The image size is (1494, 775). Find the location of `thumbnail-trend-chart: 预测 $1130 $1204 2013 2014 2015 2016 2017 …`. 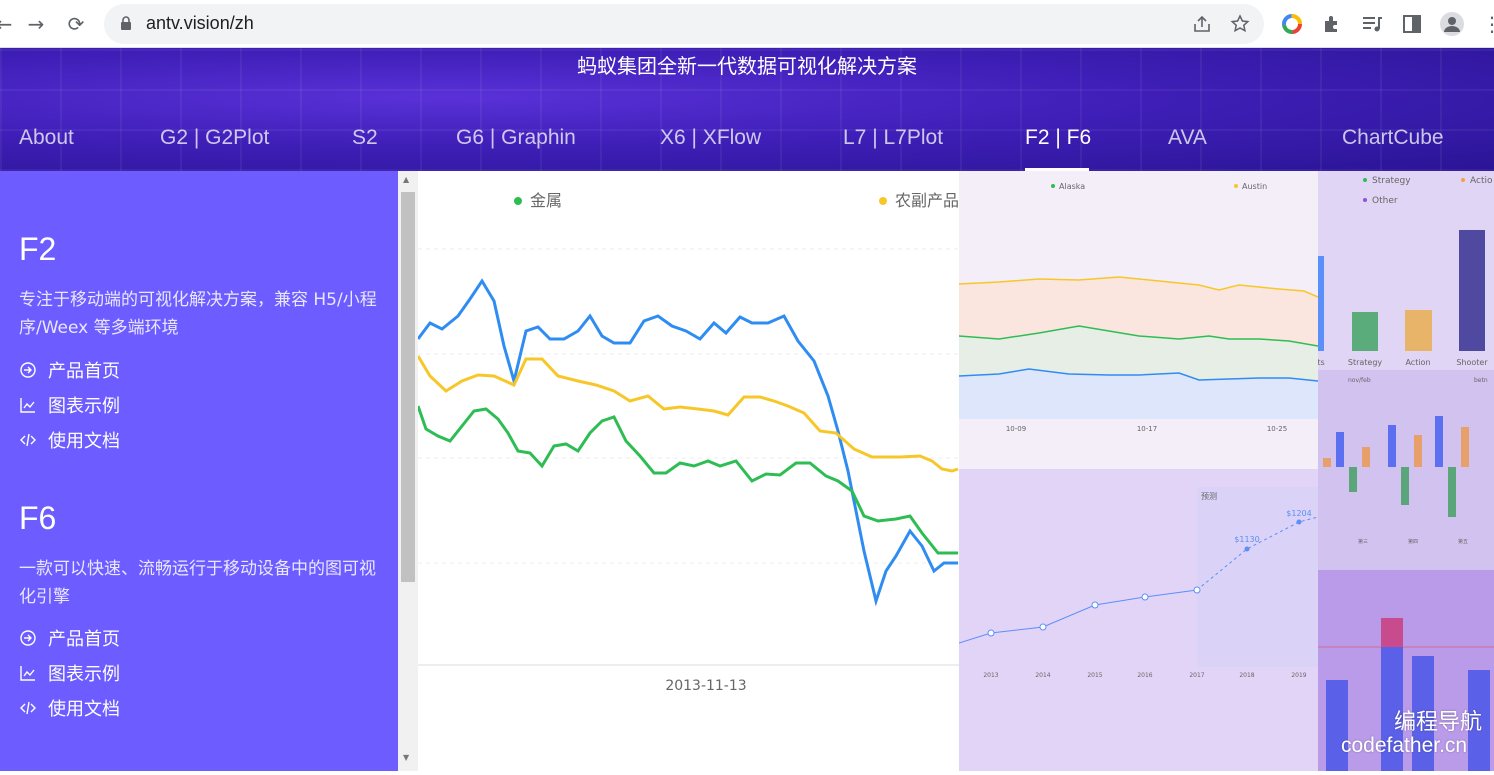

thumbnail-trend-chart: 预测 $1130 $1204 2013 2014 2015 2016 2017 … is located at coordinates (1138, 620).